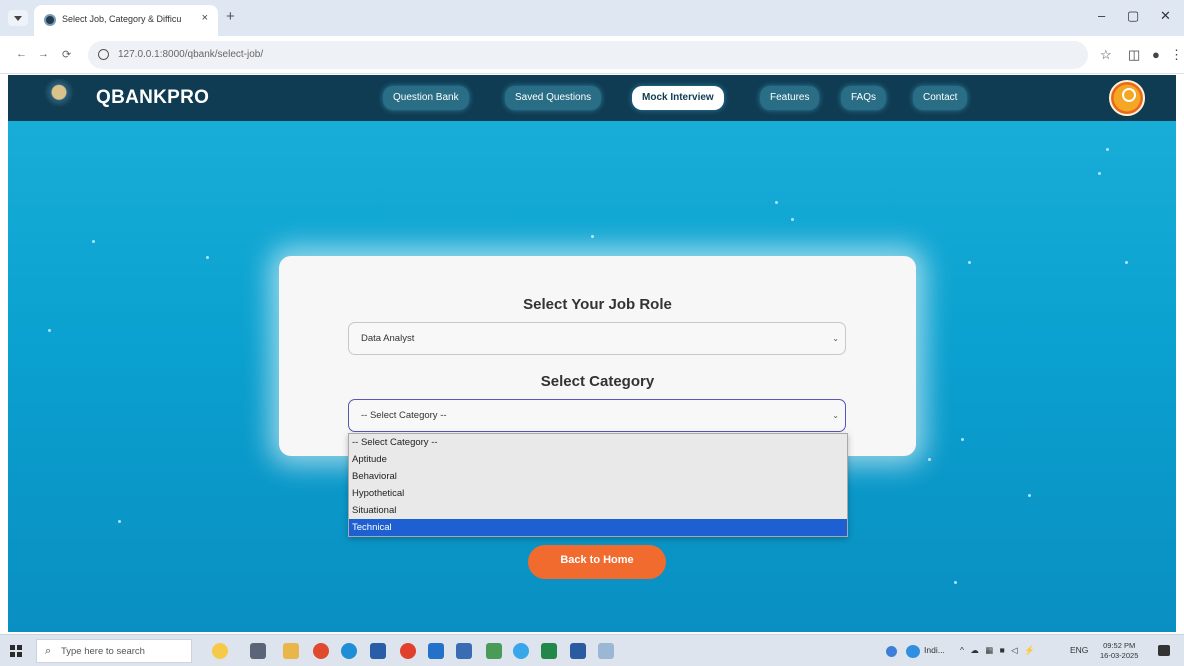  What do you see at coordinates (913, 651) in the screenshot?
I see `weather-icon` at bounding box center [913, 651].